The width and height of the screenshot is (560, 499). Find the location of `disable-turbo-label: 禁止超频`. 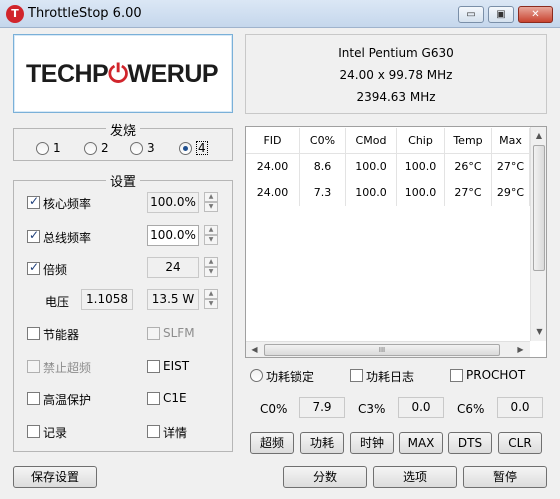

disable-turbo-label: 禁止超频 is located at coordinates (67, 368).